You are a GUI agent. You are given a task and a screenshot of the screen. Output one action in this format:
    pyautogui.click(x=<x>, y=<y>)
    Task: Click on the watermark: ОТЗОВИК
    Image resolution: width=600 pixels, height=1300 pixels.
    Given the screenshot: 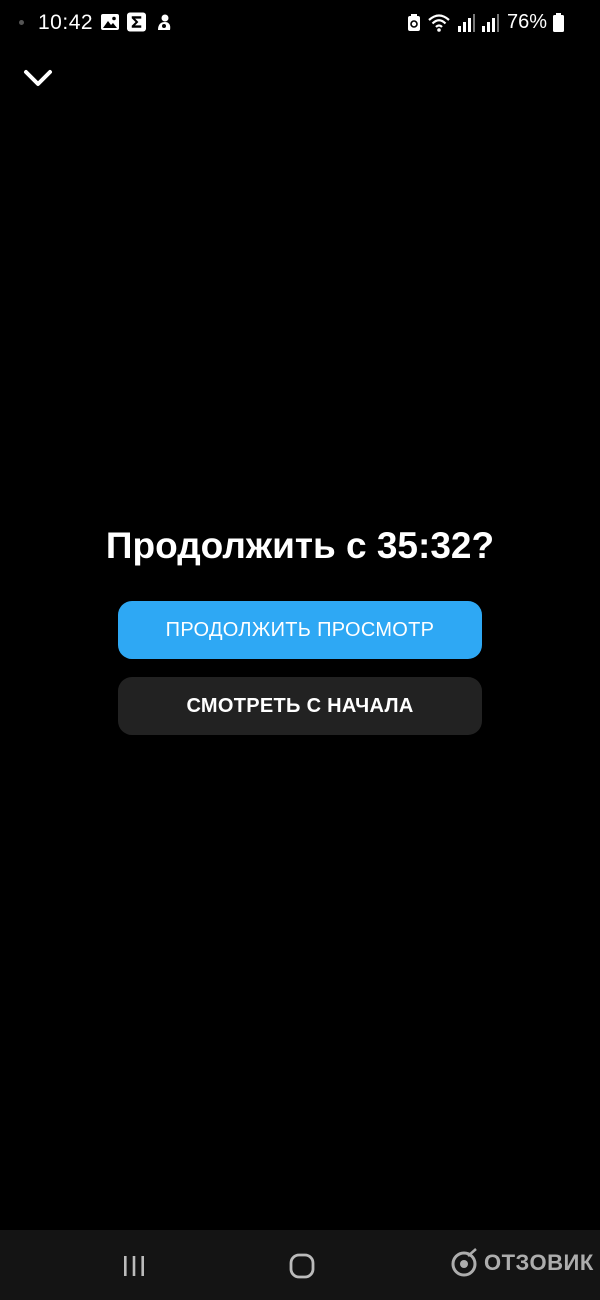 What is the action you would take?
    pyautogui.click(x=522, y=1263)
    